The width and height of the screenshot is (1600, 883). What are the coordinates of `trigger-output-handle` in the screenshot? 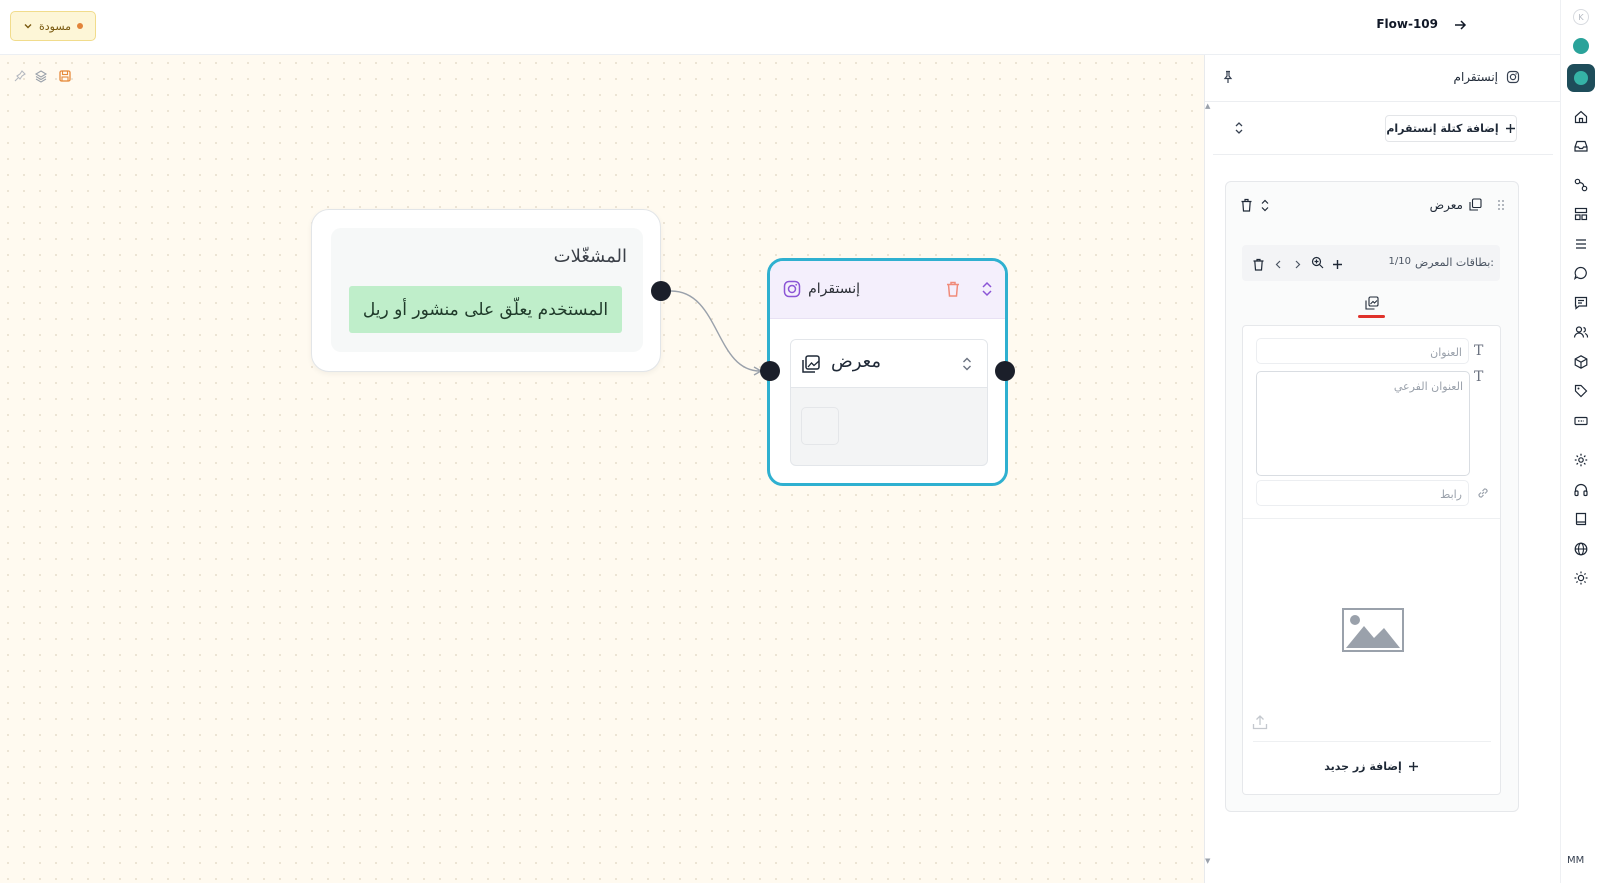 It's located at (661, 291).